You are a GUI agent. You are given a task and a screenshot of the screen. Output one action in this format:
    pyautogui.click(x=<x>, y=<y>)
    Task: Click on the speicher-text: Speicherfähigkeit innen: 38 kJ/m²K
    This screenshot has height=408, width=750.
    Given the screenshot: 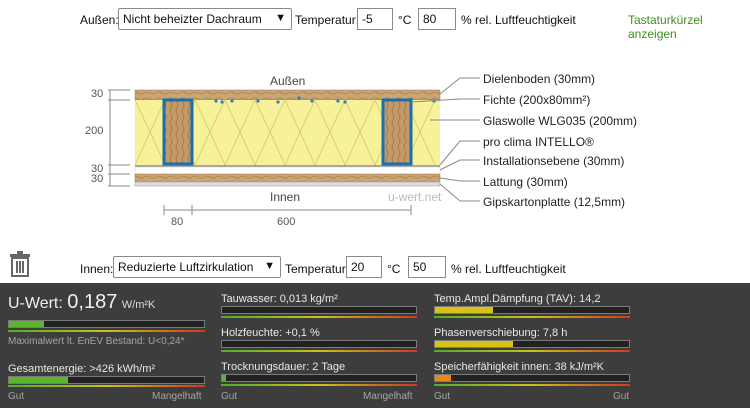 What is the action you would take?
    pyautogui.click(x=519, y=367)
    